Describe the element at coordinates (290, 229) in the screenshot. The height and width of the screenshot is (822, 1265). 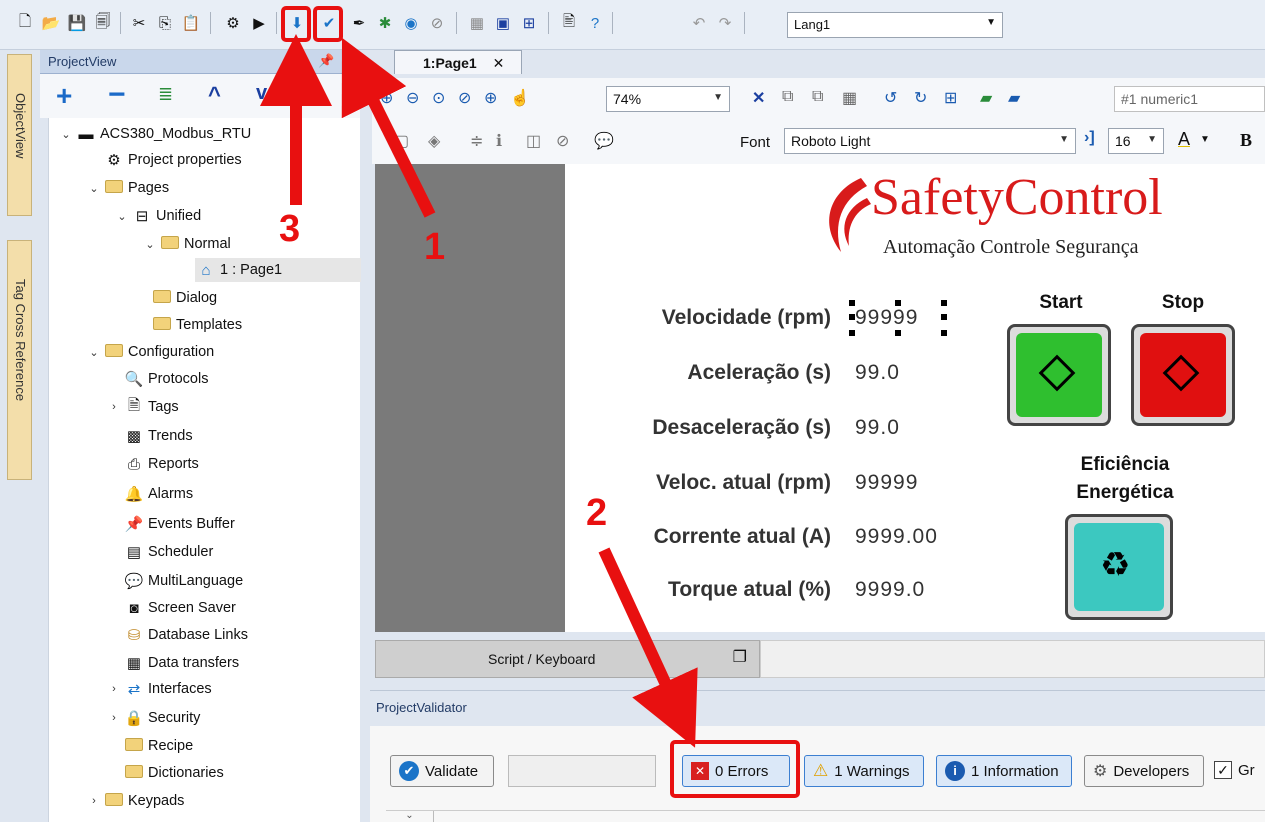
I see `annotation-number-3: 3` at that location.